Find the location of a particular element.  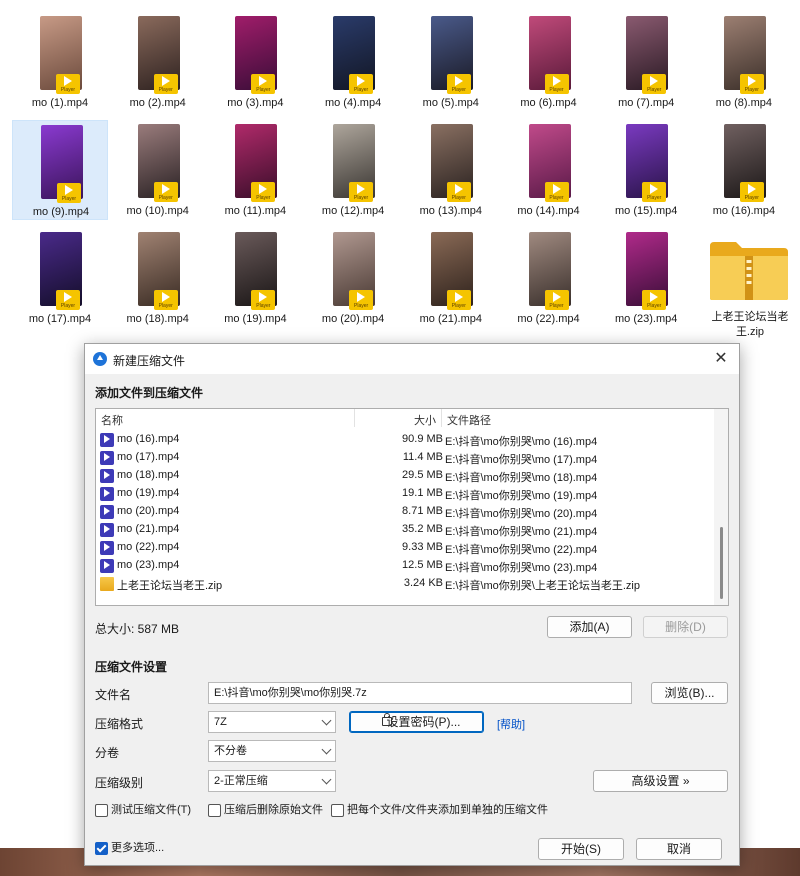

column-header-path: 文件路径 is located at coordinates (469, 420).